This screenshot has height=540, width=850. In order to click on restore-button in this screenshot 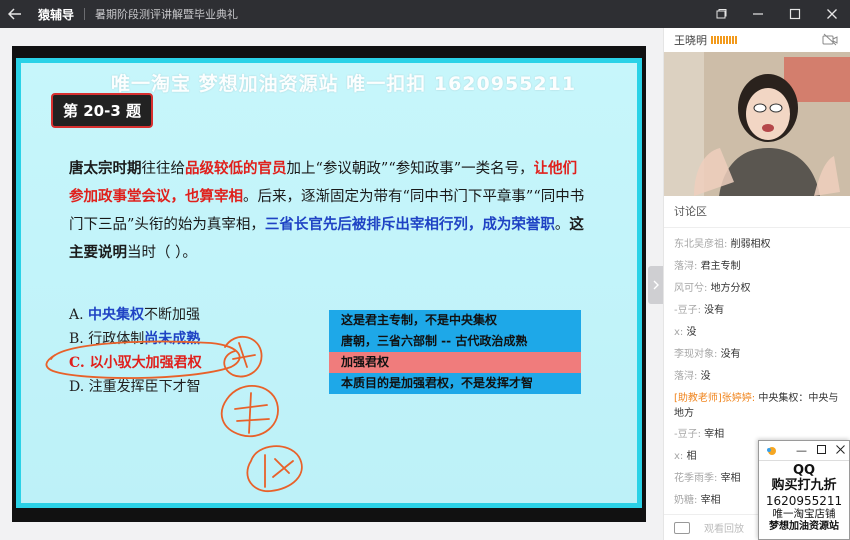, I will do `click(720, 14)`.